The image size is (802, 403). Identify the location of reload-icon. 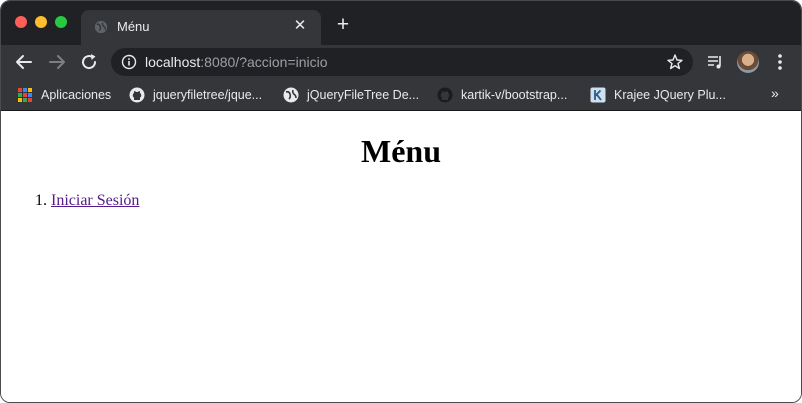
(89, 62).